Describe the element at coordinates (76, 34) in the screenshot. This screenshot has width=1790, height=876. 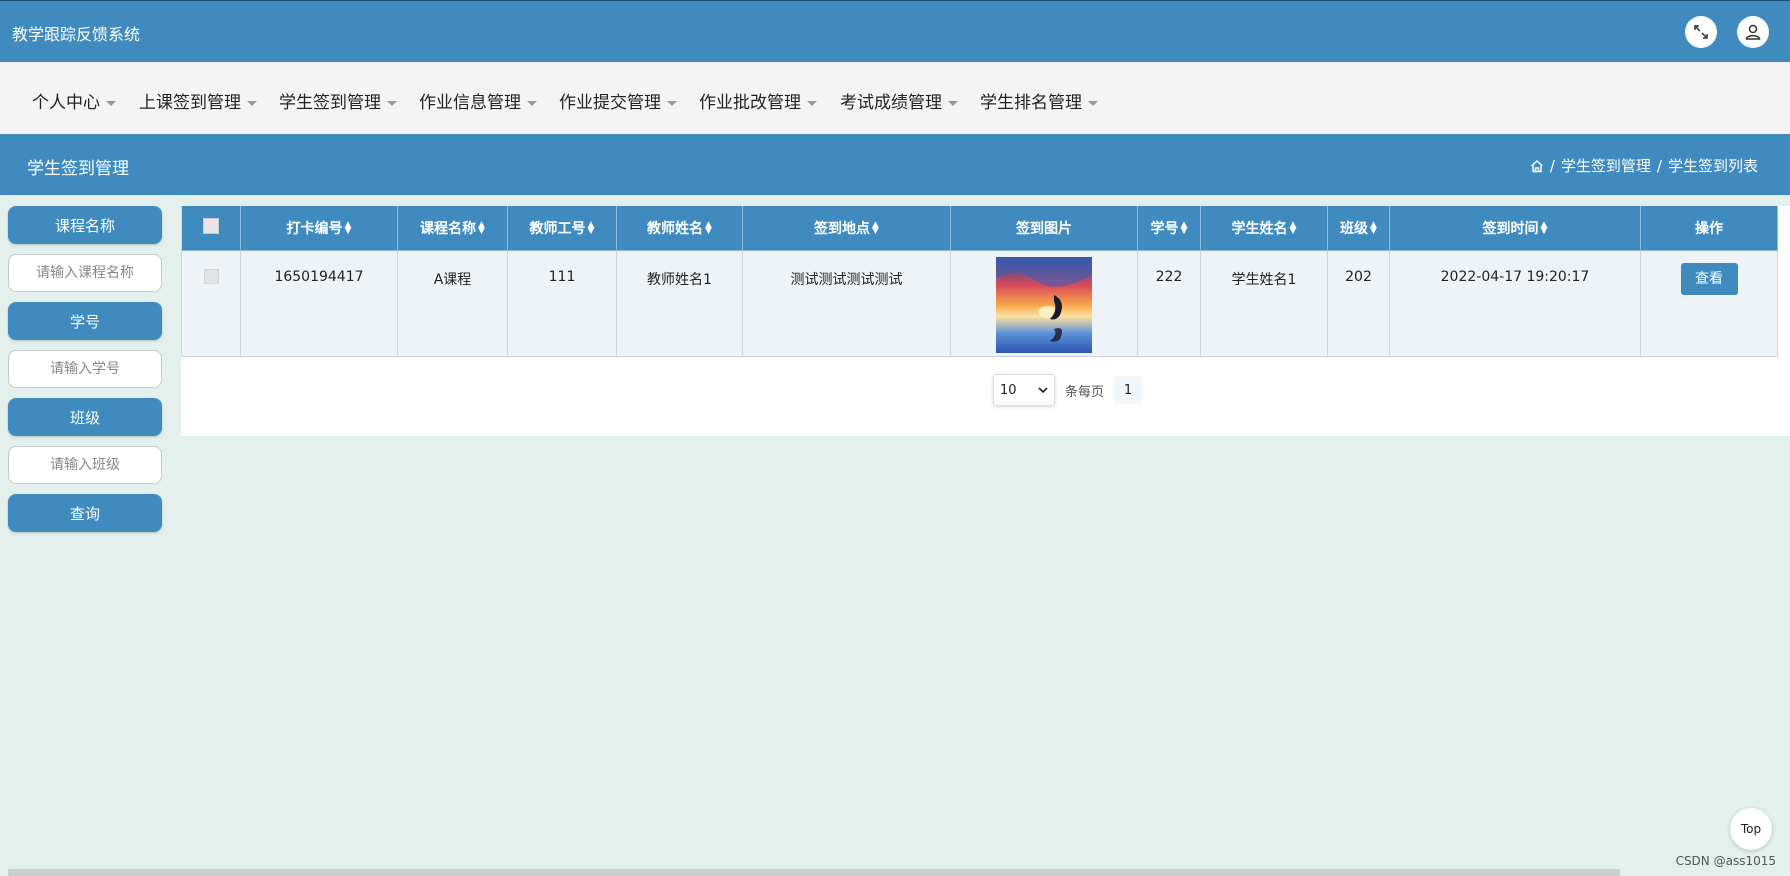
I see `app-title: 教学跟踪反馈系统` at that location.